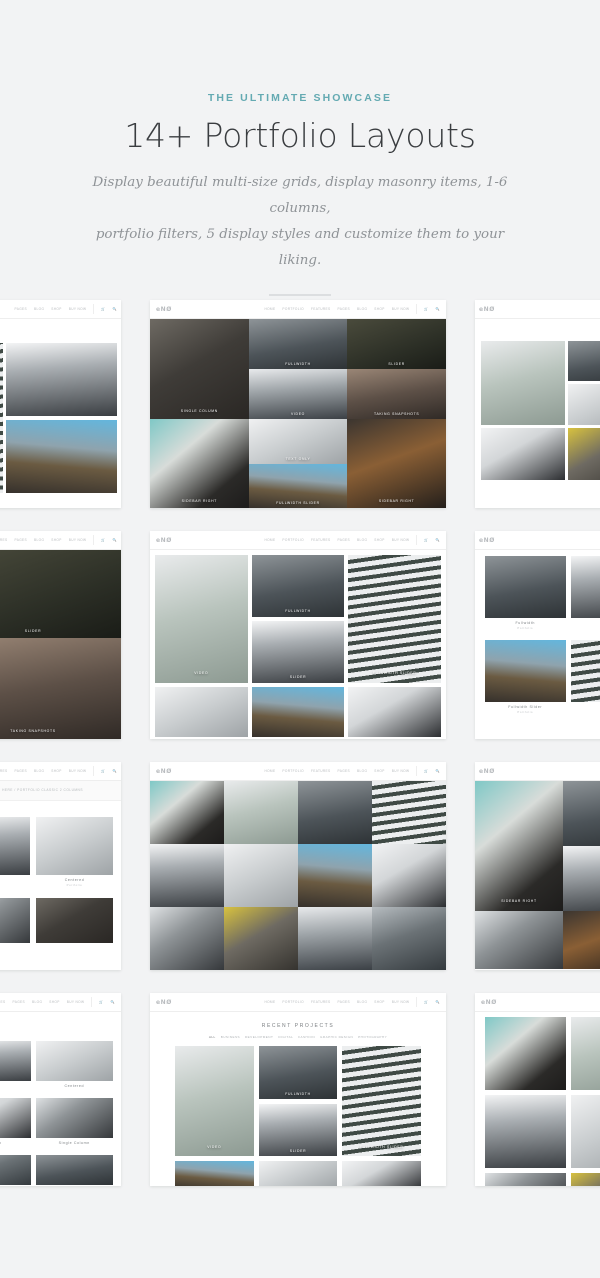  I want to click on nav-menu: FEATURES PAGES BLOG SHOP BUY NOW 🛒 🔍, so click(58, 771).